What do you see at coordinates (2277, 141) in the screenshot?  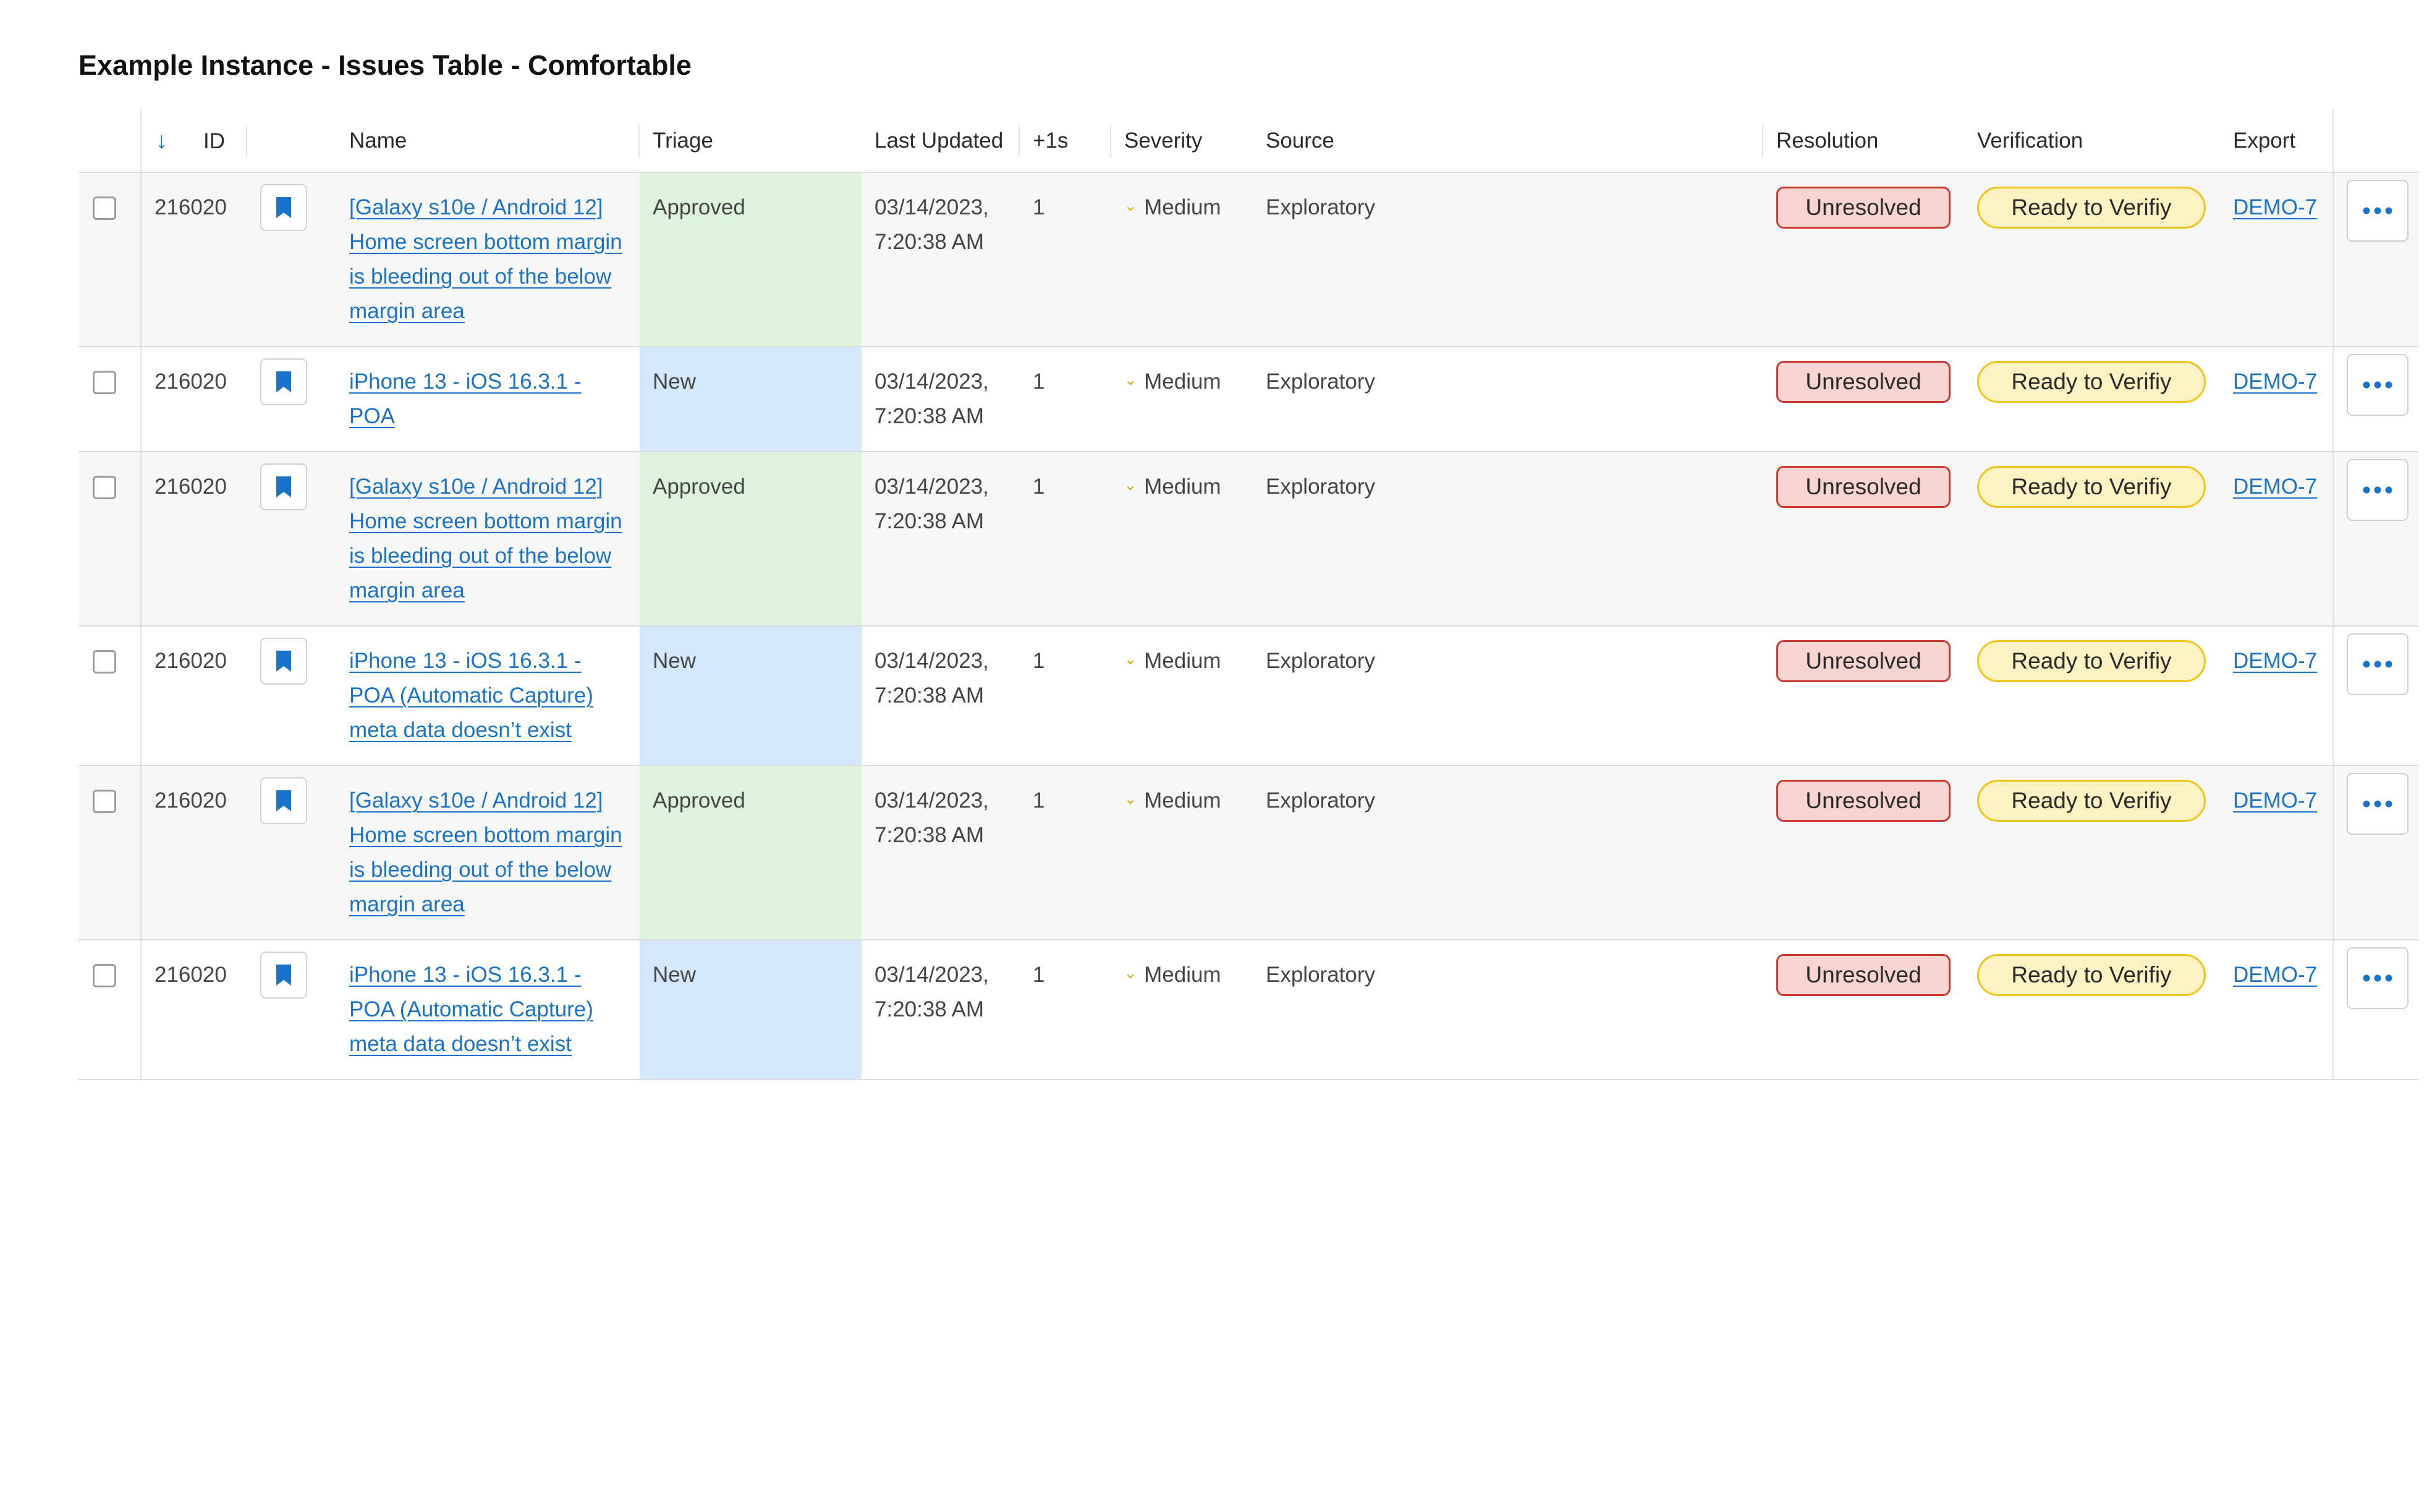 I see `column-header-export: Export` at bounding box center [2277, 141].